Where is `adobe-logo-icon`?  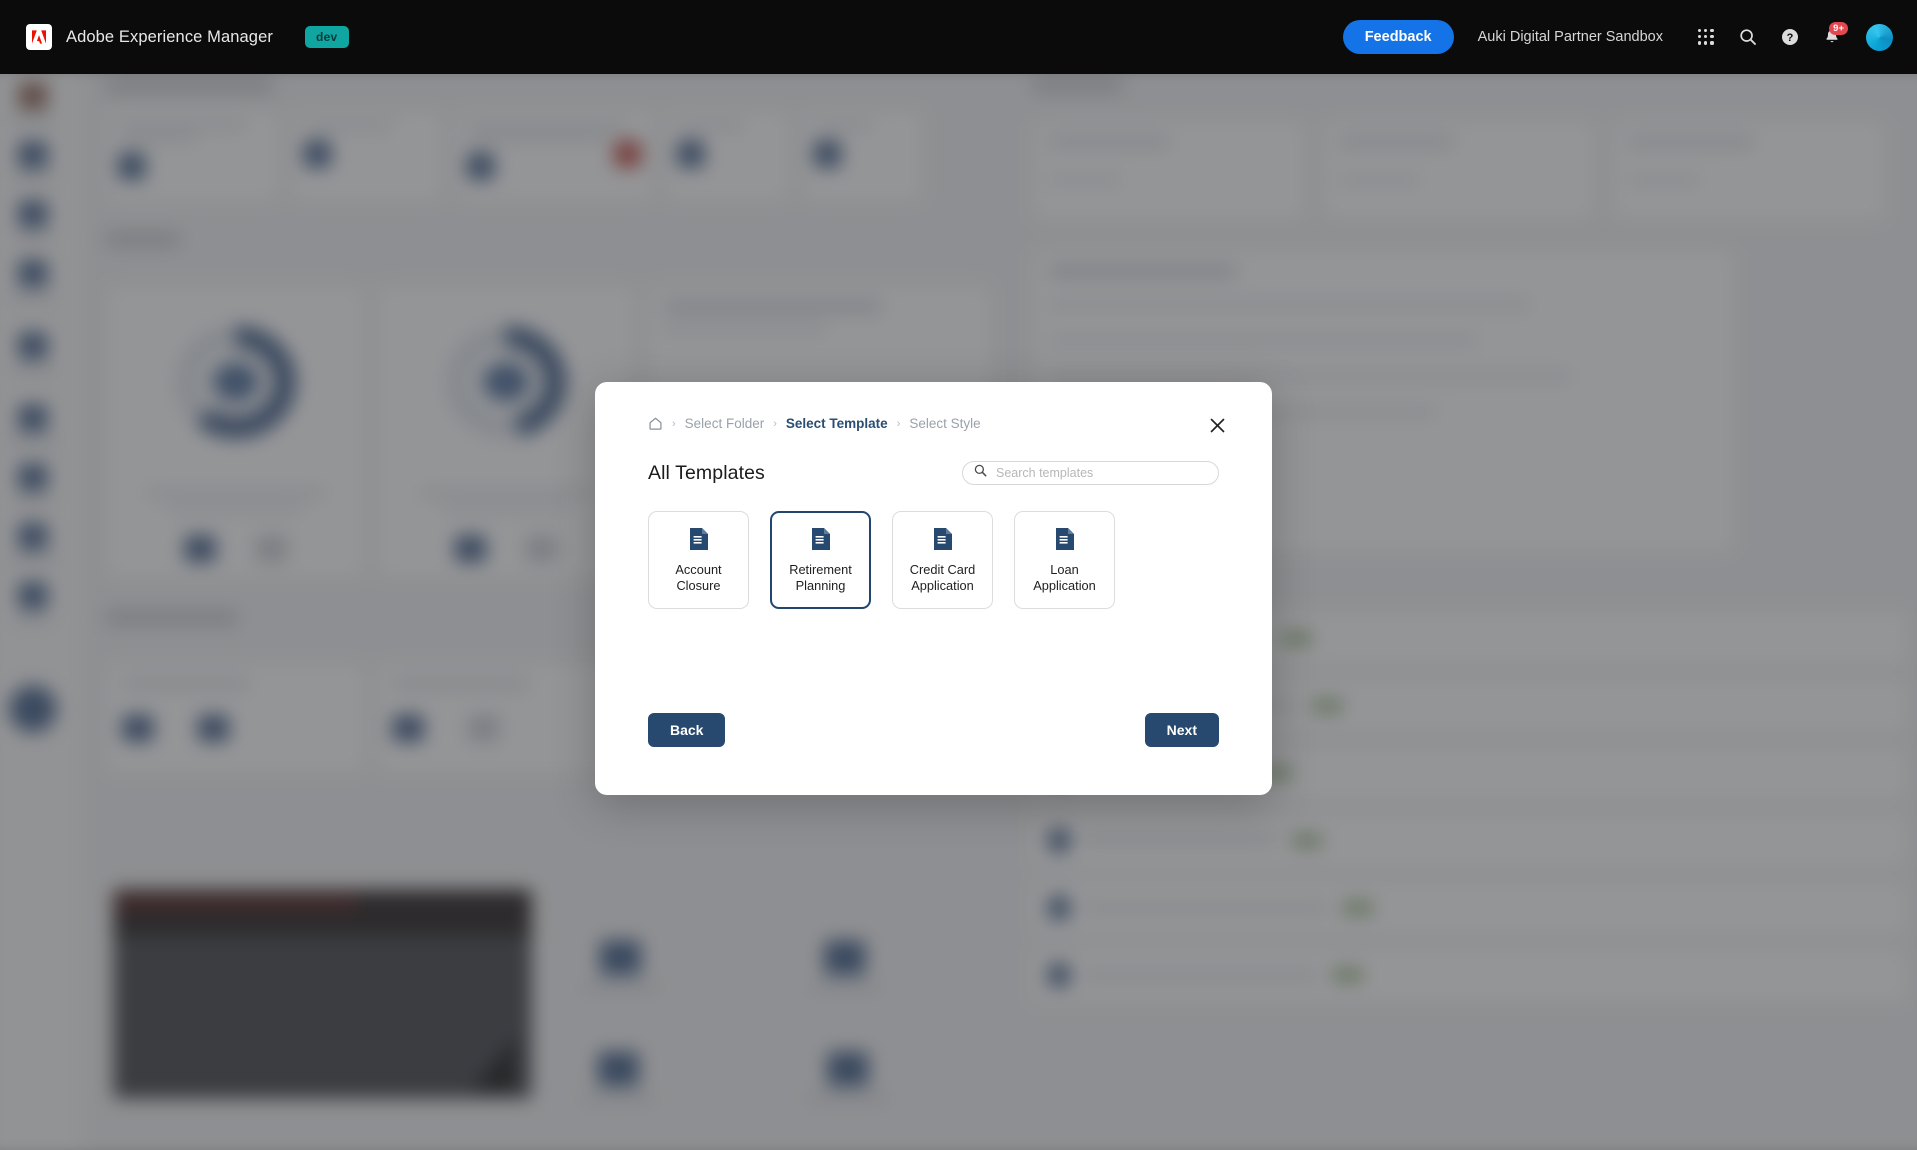 adobe-logo-icon is located at coordinates (39, 37).